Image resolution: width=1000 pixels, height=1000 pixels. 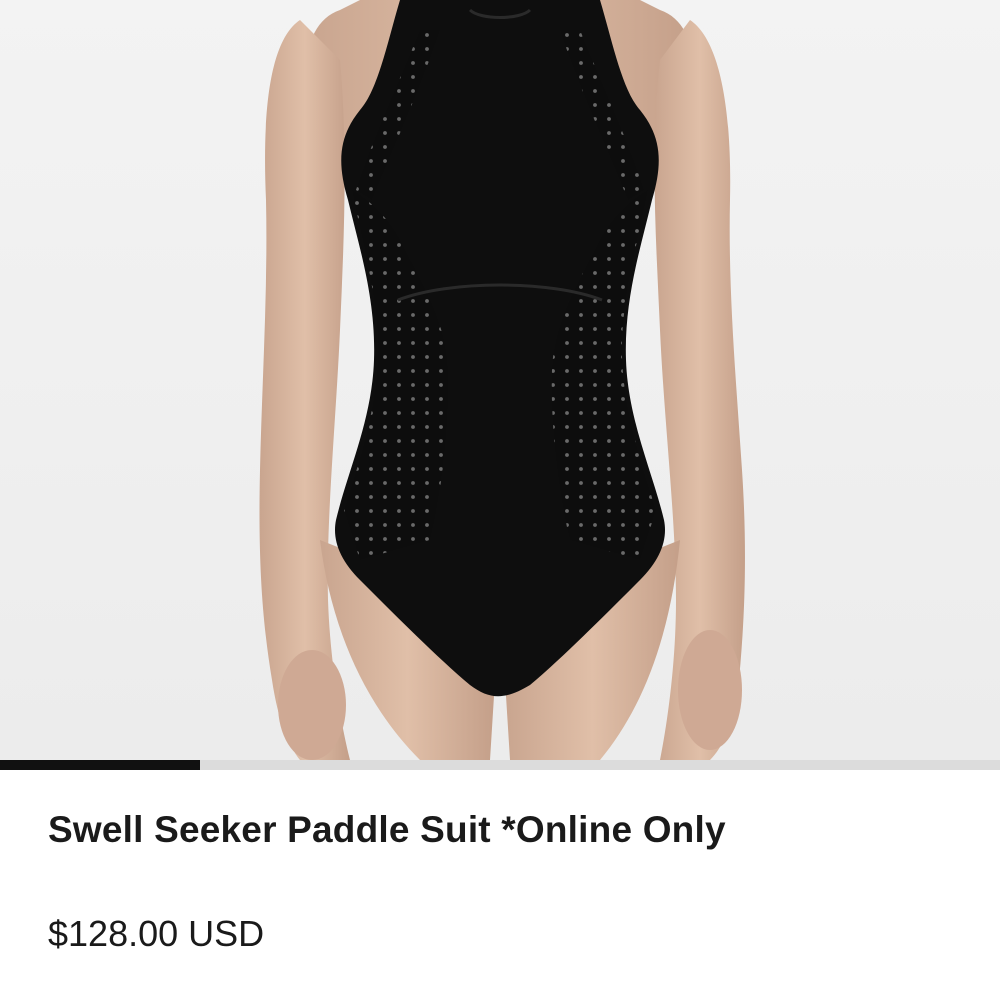 What do you see at coordinates (100, 765) in the screenshot?
I see `carousel-progress-fill` at bounding box center [100, 765].